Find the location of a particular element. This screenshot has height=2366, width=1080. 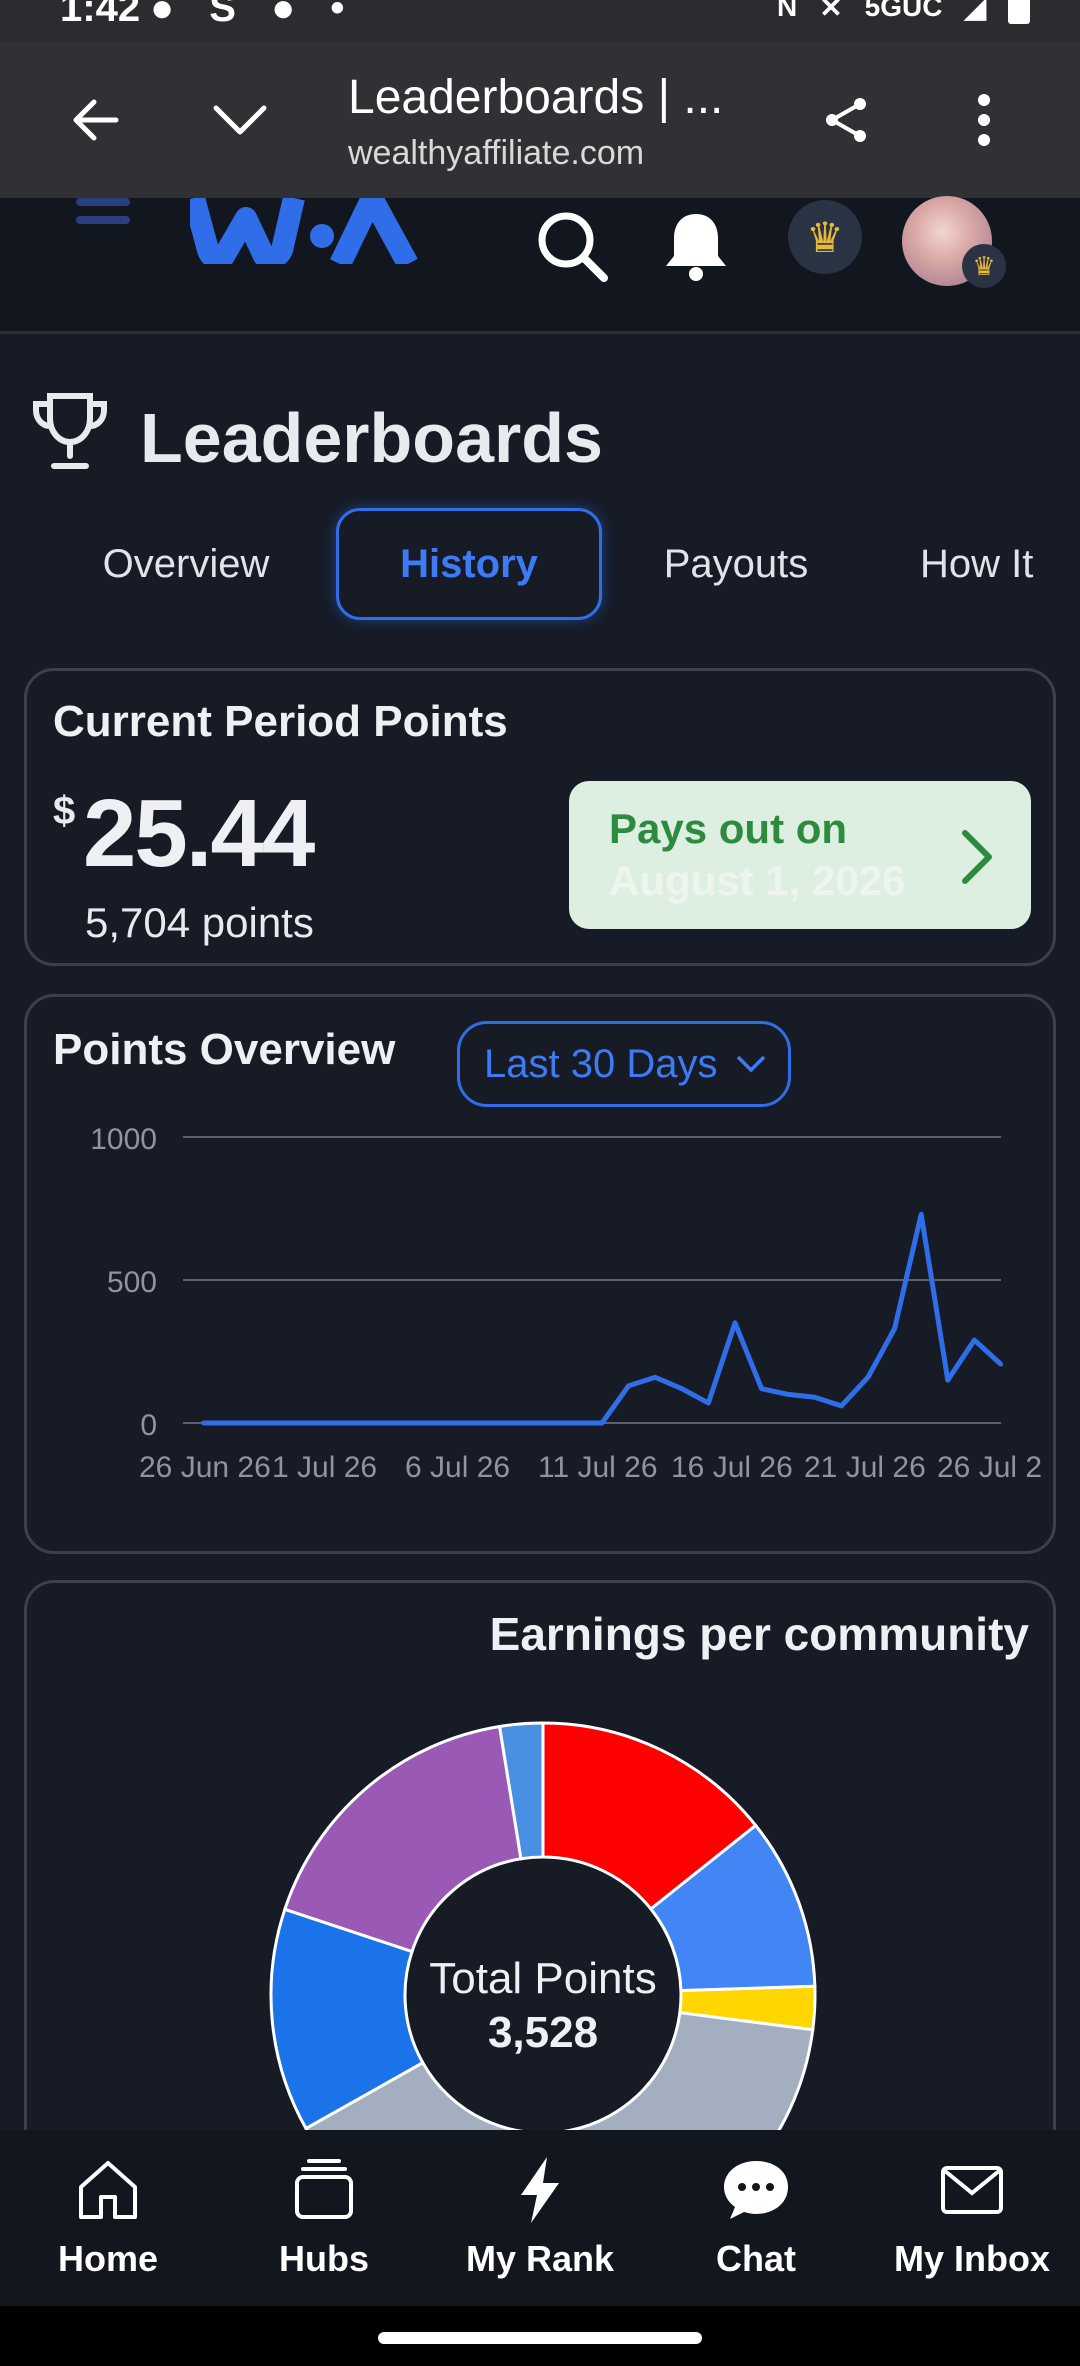

nfc-icon: N is located at coordinates (787, 11).